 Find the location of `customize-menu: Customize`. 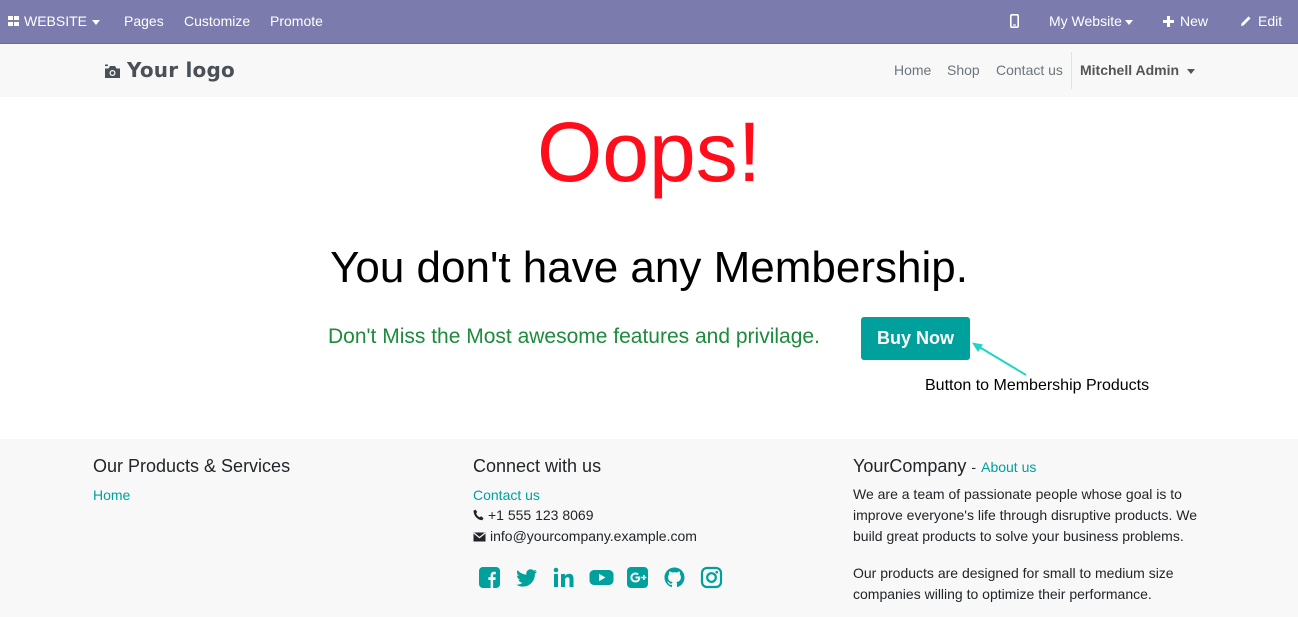

customize-menu: Customize is located at coordinates (217, 21).